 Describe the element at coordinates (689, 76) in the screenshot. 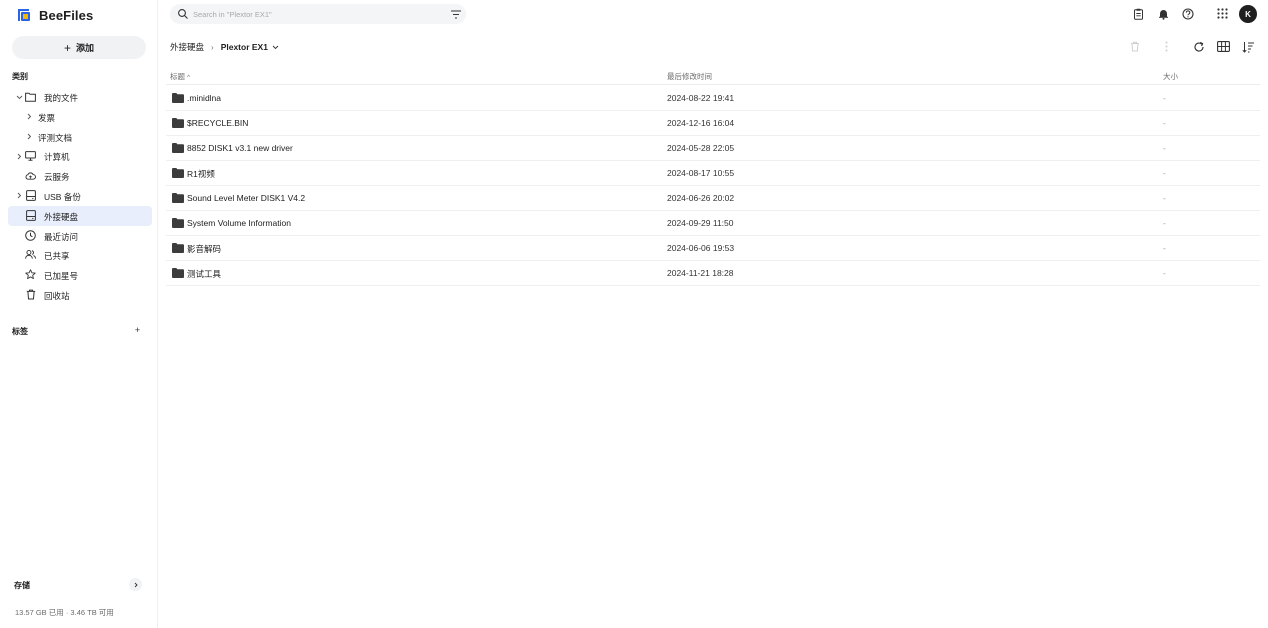

I see `column-modified-header: 最后修改时间` at that location.